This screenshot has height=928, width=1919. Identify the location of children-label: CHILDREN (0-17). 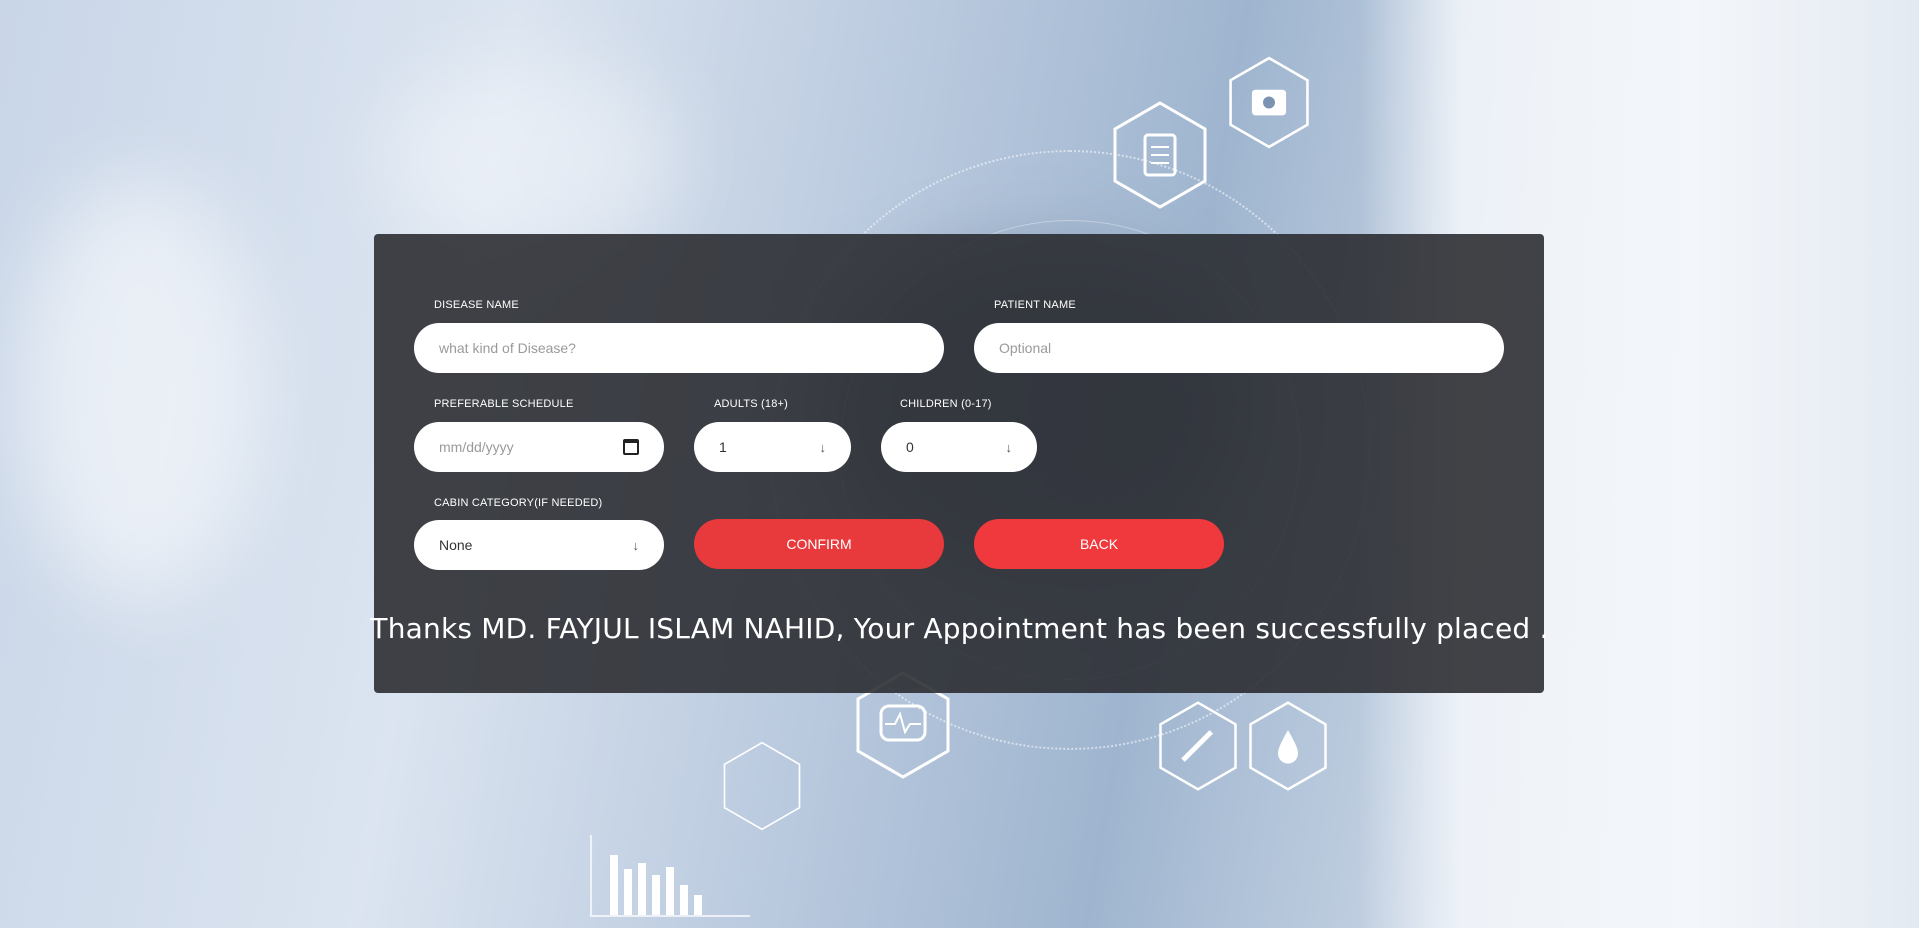
(946, 404).